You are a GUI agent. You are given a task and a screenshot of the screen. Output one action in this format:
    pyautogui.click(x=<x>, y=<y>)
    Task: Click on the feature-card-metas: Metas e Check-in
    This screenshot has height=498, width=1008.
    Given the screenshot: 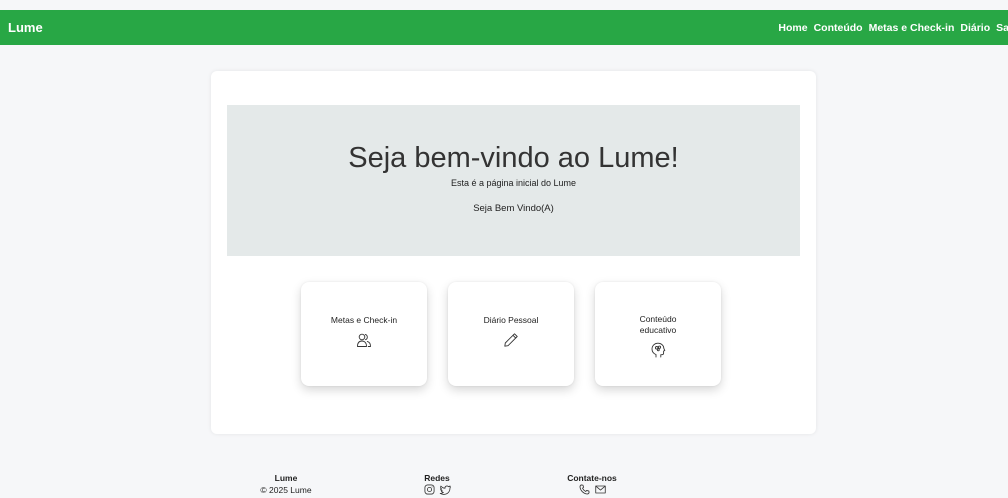 What is the action you would take?
    pyautogui.click(x=364, y=334)
    